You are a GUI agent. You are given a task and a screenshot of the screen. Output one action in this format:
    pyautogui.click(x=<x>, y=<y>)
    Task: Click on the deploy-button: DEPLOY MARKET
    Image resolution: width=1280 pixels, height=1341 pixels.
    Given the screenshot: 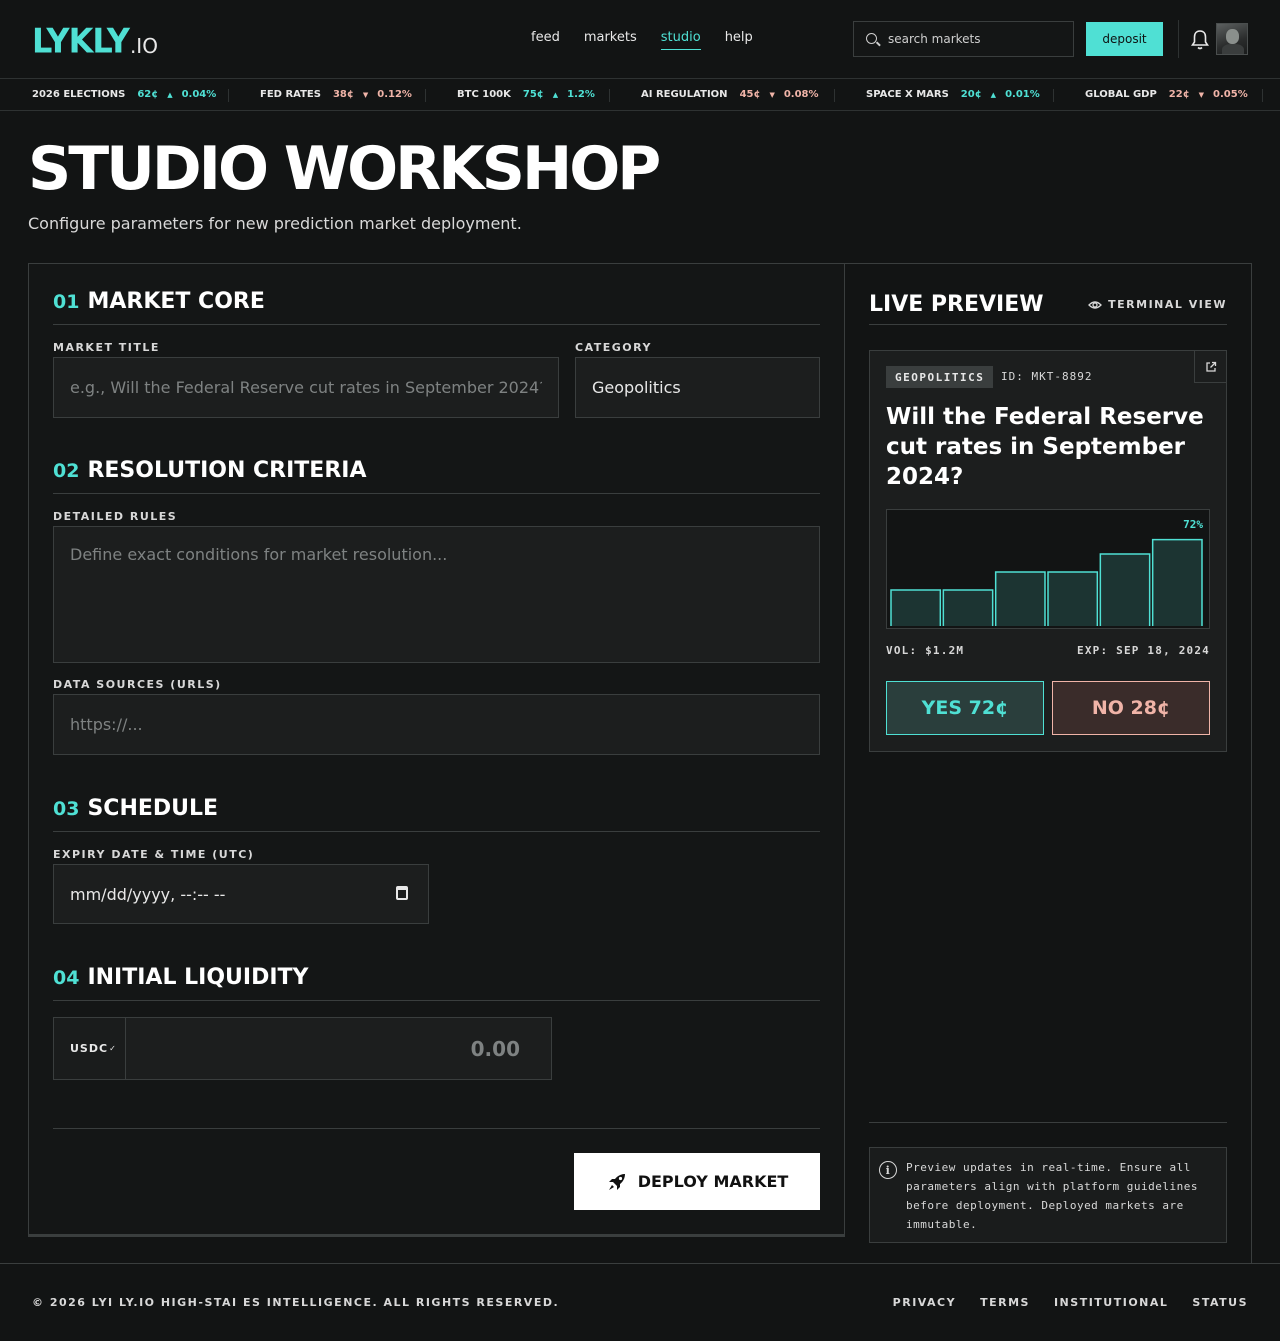 What is the action you would take?
    pyautogui.click(x=697, y=1181)
    